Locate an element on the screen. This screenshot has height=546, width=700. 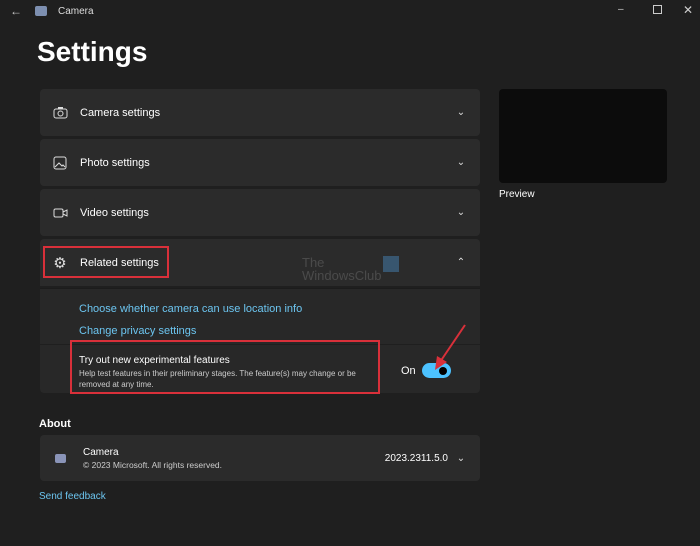
watermark: The WindowsClub is located at coordinates (352, 269).